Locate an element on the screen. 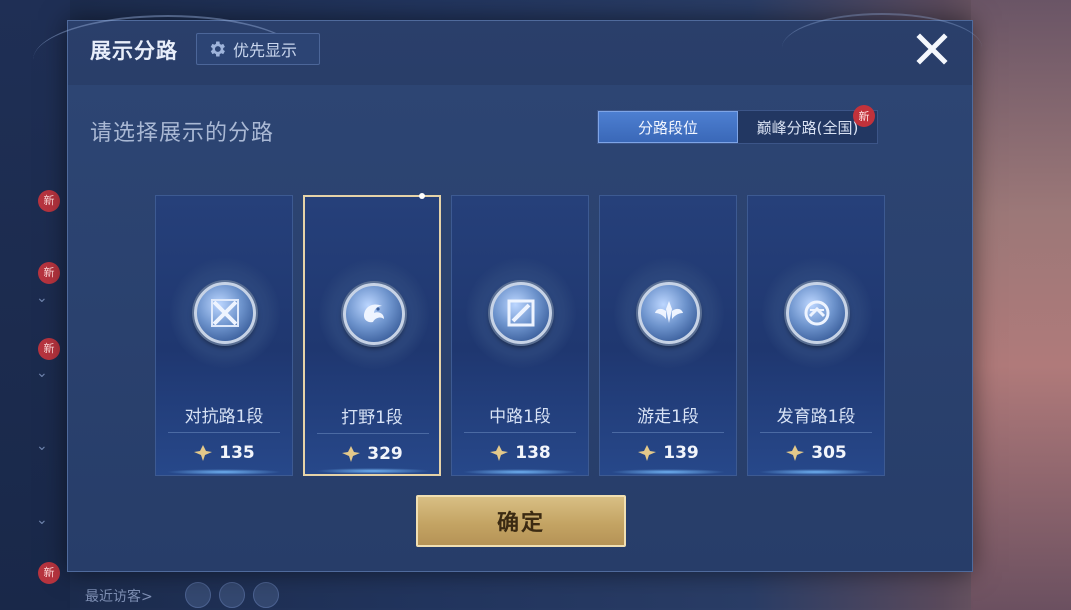 Image resolution: width=1071 pixels, height=610 pixels. lane-card-support: 游走1段 139 is located at coordinates (668, 335).